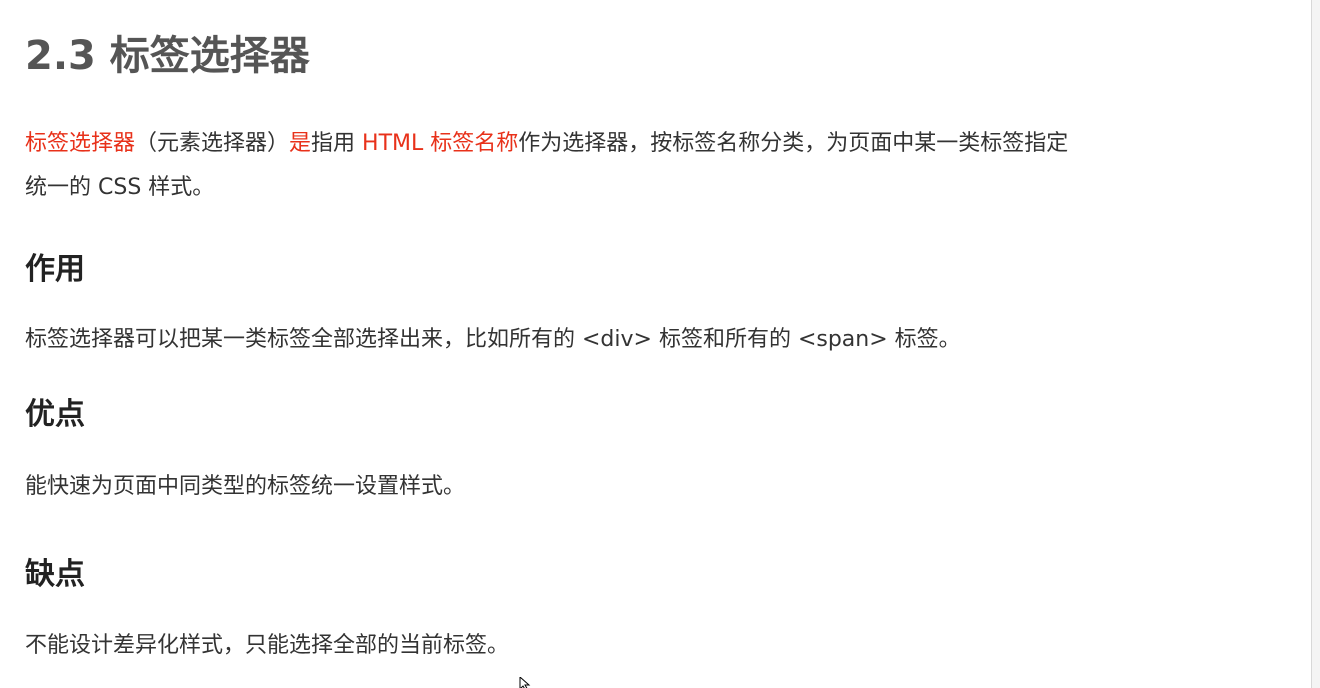  I want to click on mouse-cursor-icon, so click(525, 682).